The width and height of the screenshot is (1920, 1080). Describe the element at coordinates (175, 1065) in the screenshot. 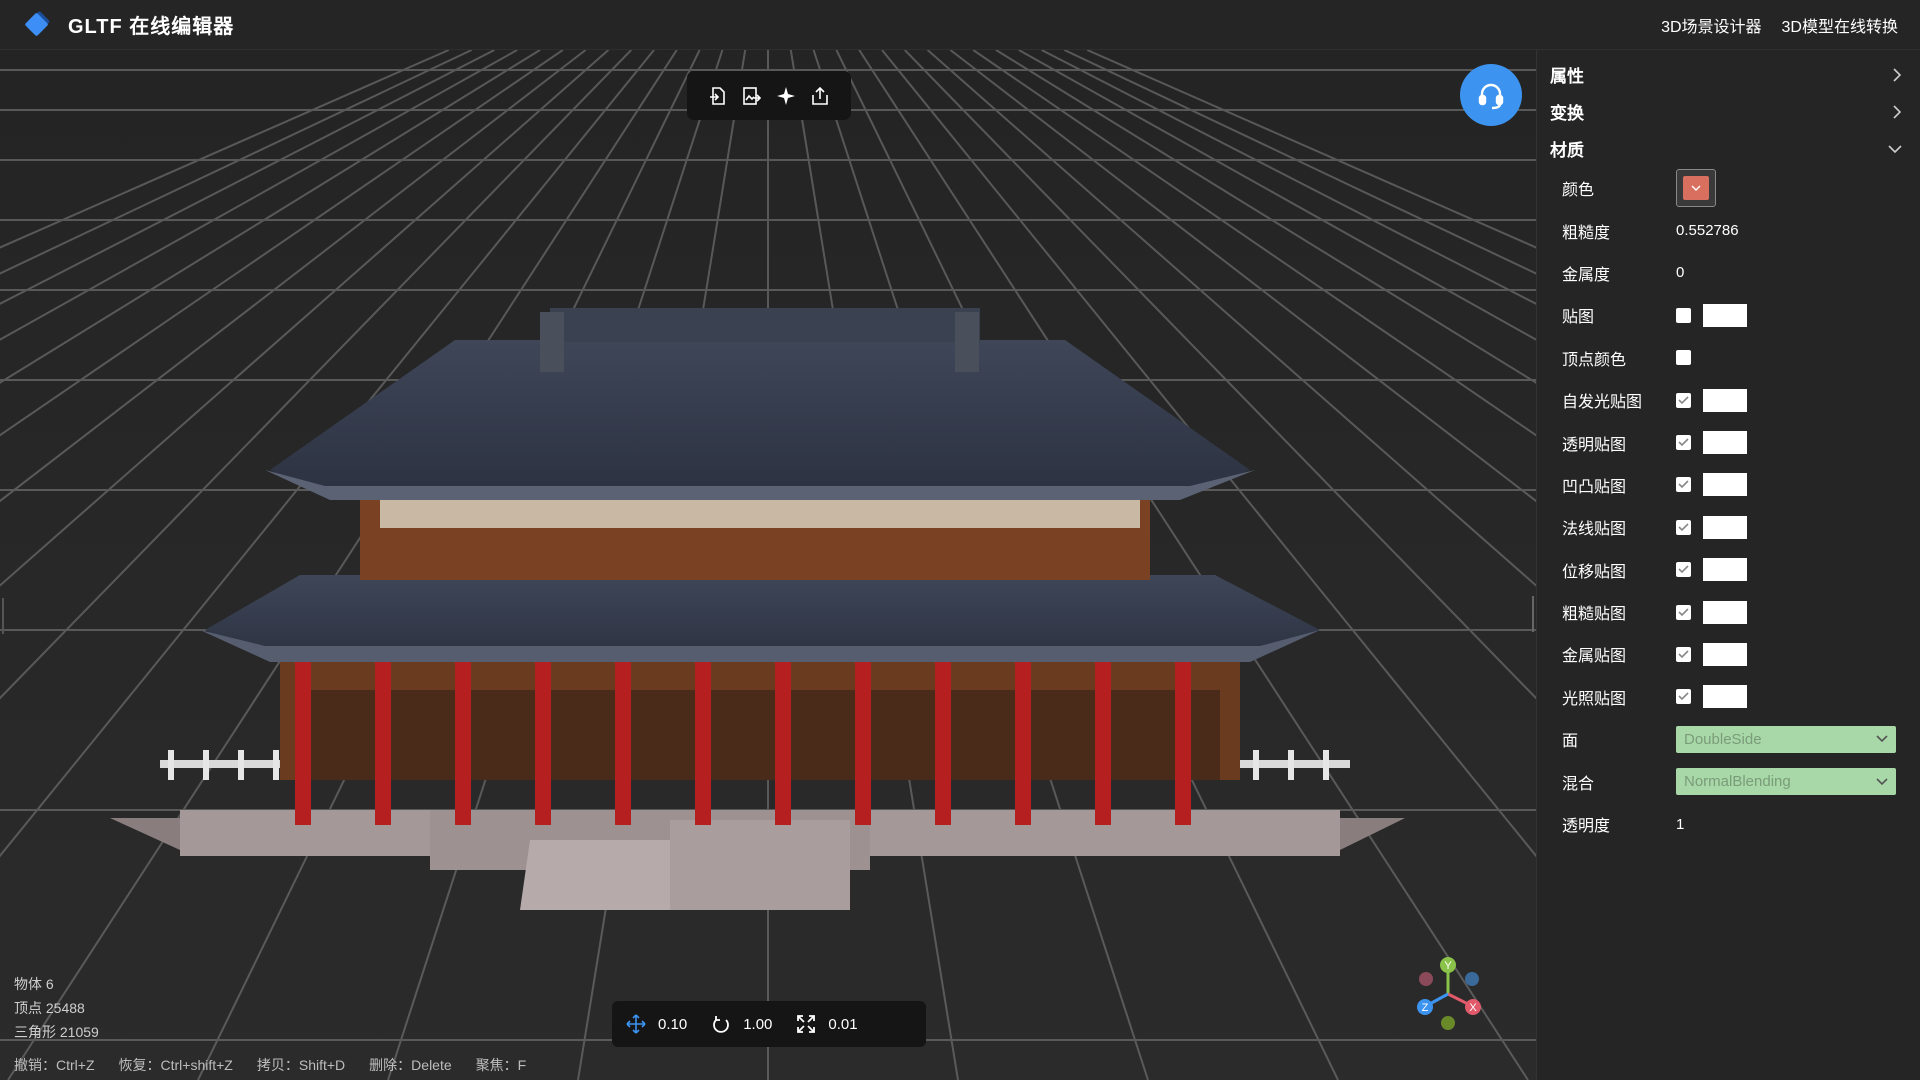

I see `redo-hint: 恢复：Ctrl+shift+Z` at that location.